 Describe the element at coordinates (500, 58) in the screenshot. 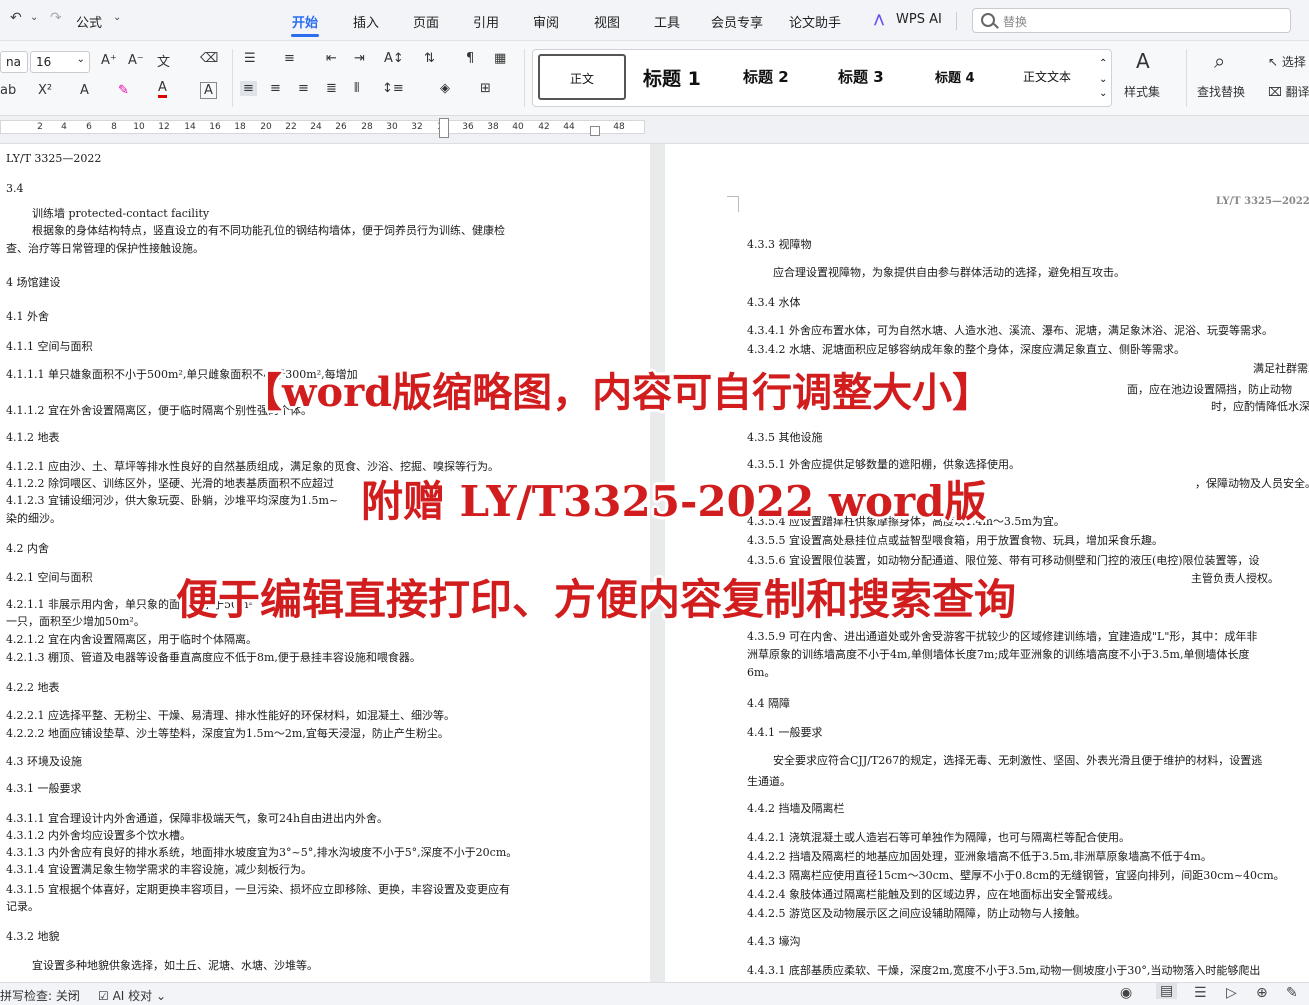

I see `columns-icon: ▦` at that location.